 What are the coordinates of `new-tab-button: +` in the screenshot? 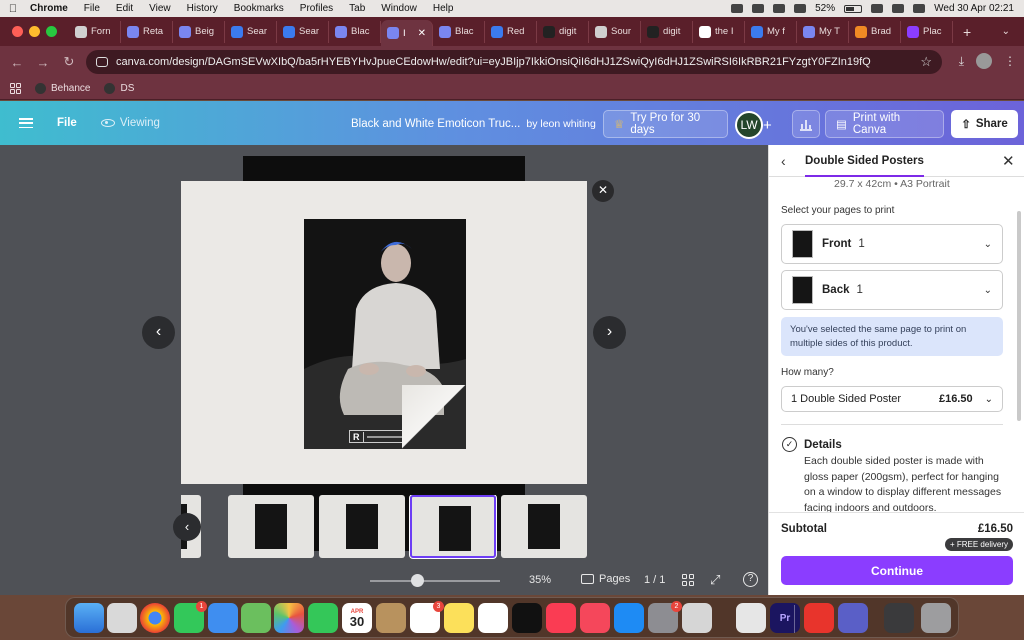 It's located at (967, 32).